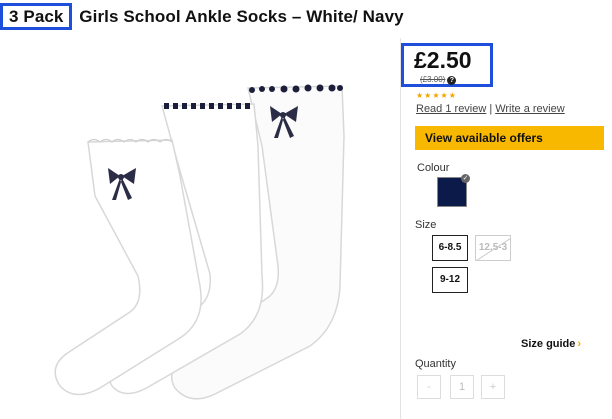 The image size is (612, 419). What do you see at coordinates (529, 109) in the screenshot?
I see `write-review-link: Write a review` at bounding box center [529, 109].